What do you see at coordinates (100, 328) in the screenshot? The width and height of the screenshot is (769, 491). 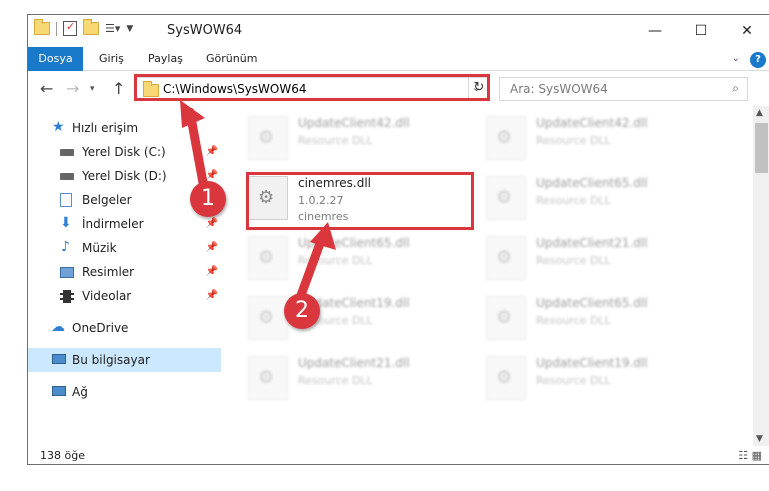 I see `nav-item-label: OneDrive` at bounding box center [100, 328].